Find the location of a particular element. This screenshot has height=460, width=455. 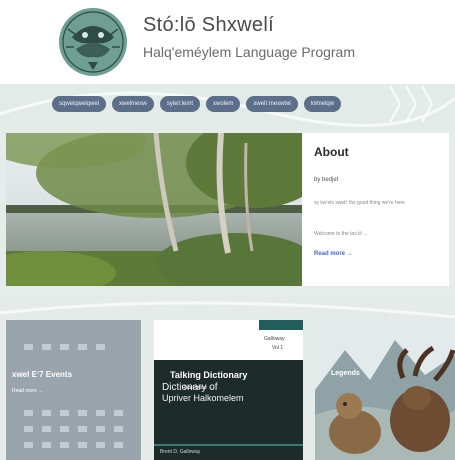

events-read-more-link: Read more → is located at coordinates (27, 391).